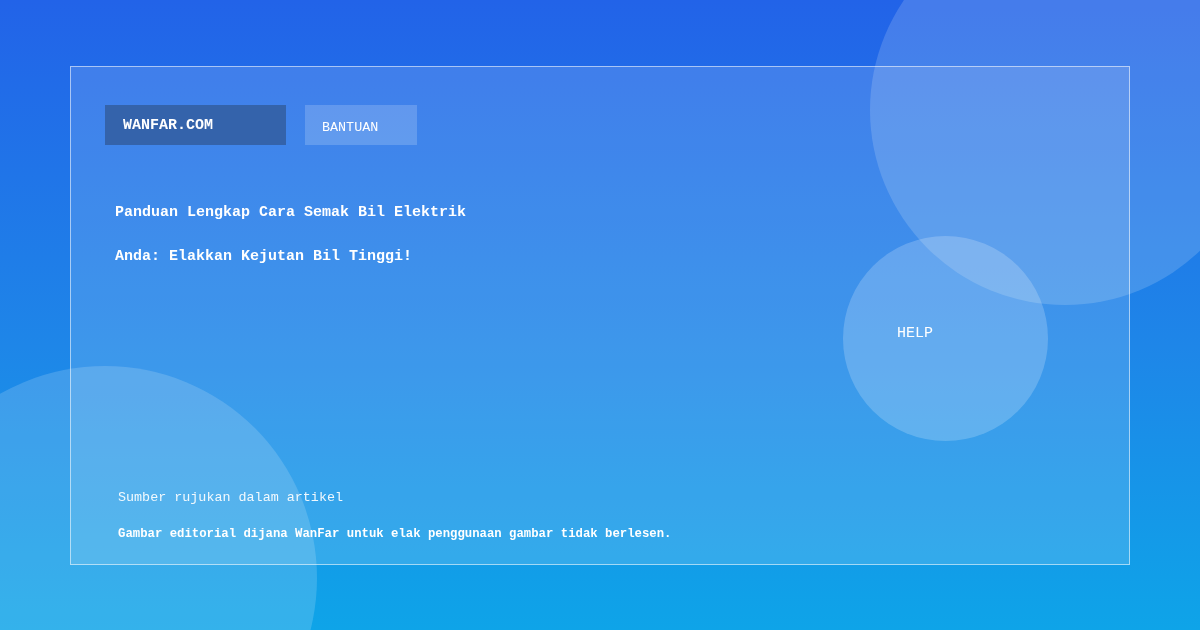  What do you see at coordinates (195, 125) in the screenshot?
I see `site-name-link: WANFAR.COM` at bounding box center [195, 125].